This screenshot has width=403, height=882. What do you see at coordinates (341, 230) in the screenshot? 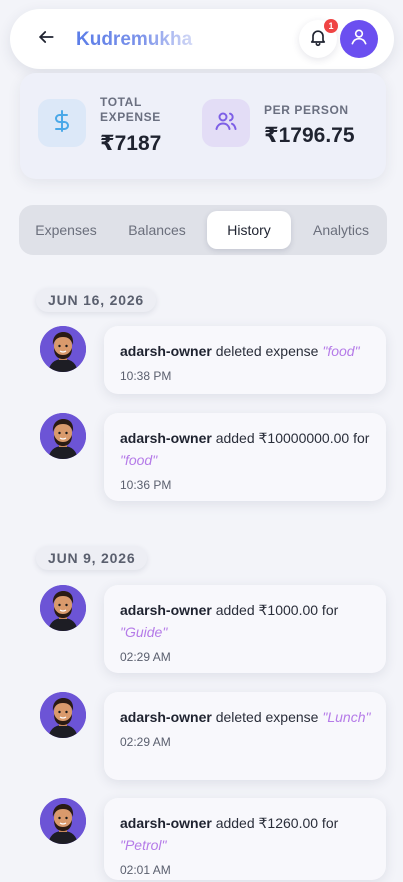
I see `tab-analytics: Analytics` at bounding box center [341, 230].